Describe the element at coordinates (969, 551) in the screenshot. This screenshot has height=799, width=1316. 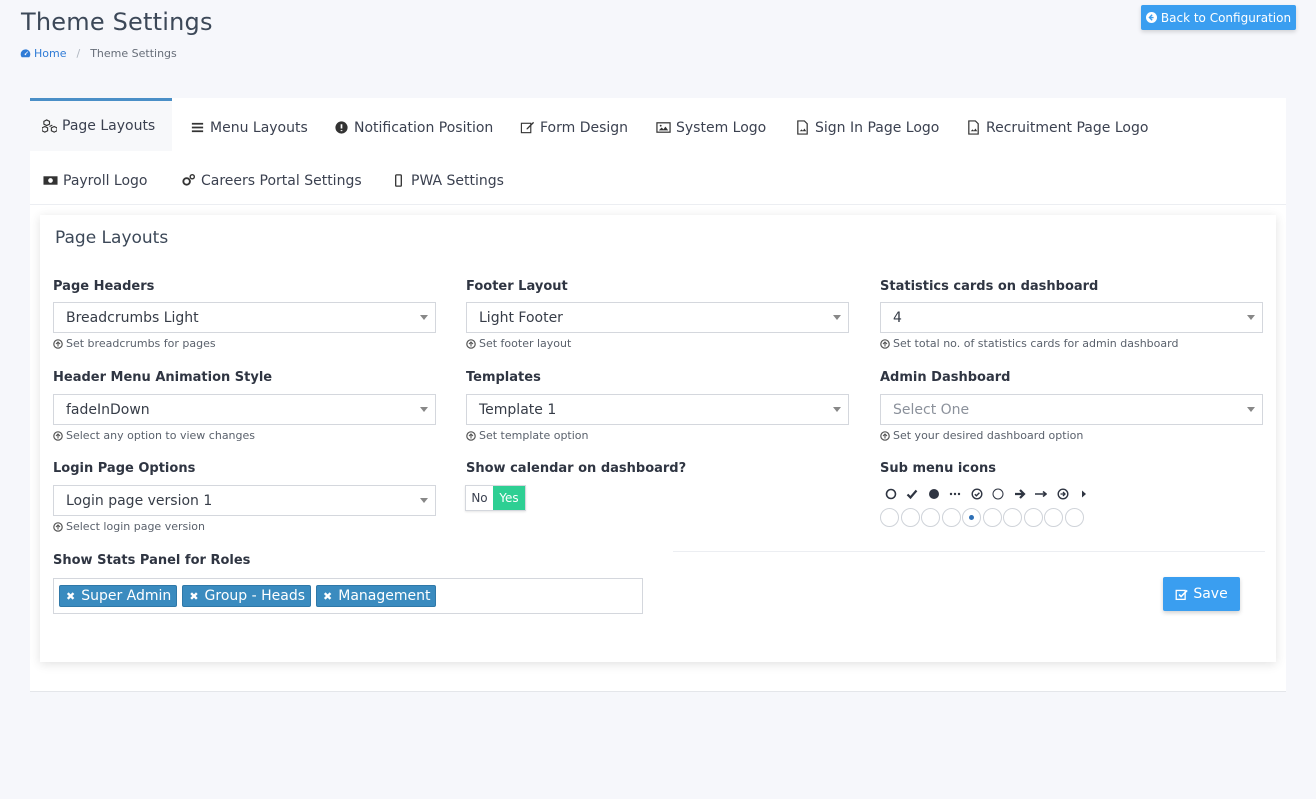
I see `divider` at that location.